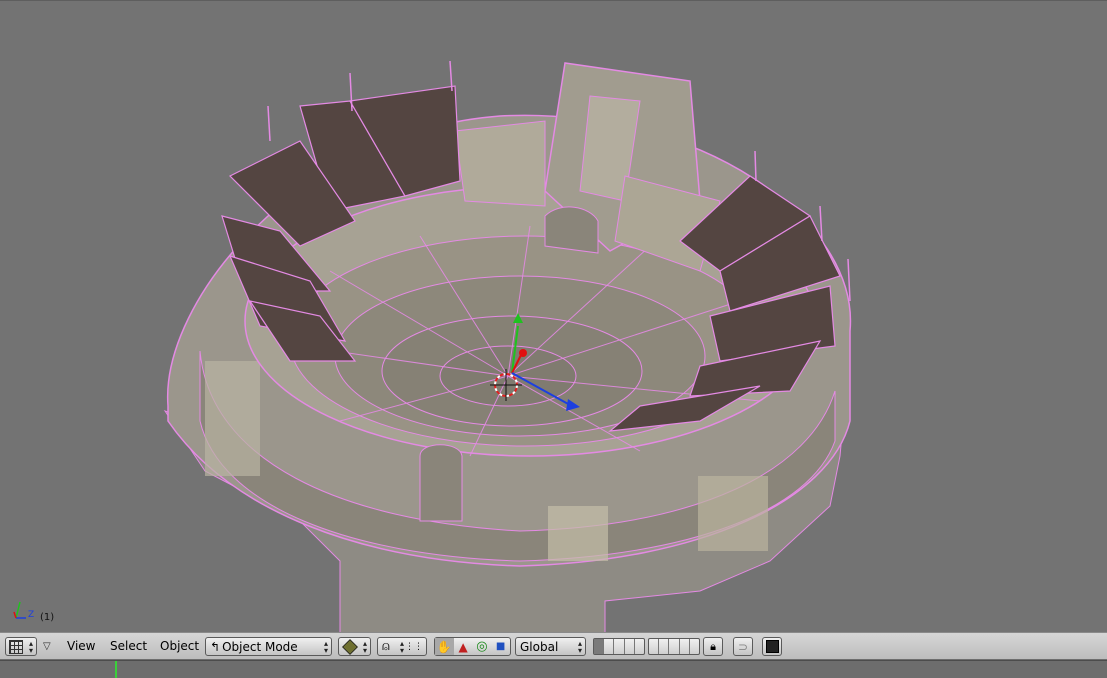 The width and height of the screenshot is (1107, 678). Describe the element at coordinates (482, 646) in the screenshot. I see `rotate-icon: ◎` at that location.